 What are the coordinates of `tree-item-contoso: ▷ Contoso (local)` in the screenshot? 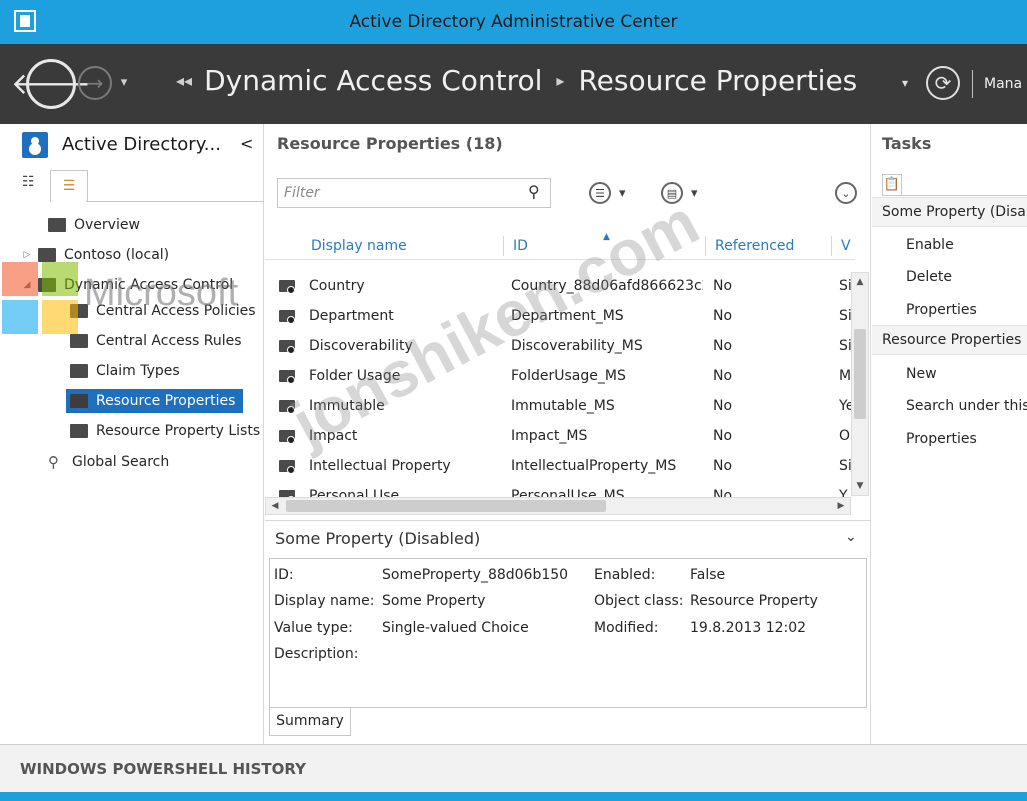 It's located at (95, 255).